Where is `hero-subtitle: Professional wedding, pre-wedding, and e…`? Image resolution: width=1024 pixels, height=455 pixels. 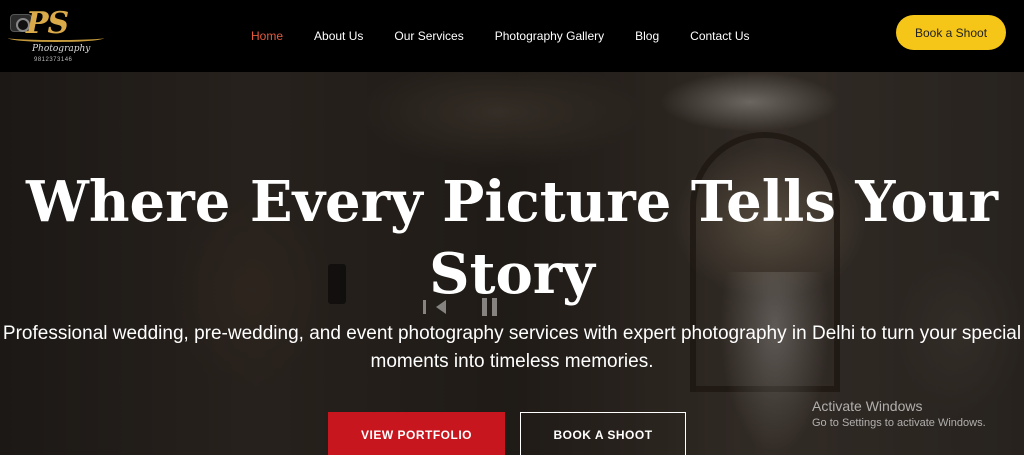 hero-subtitle: Professional wedding, pre-wedding, and e… is located at coordinates (512, 347).